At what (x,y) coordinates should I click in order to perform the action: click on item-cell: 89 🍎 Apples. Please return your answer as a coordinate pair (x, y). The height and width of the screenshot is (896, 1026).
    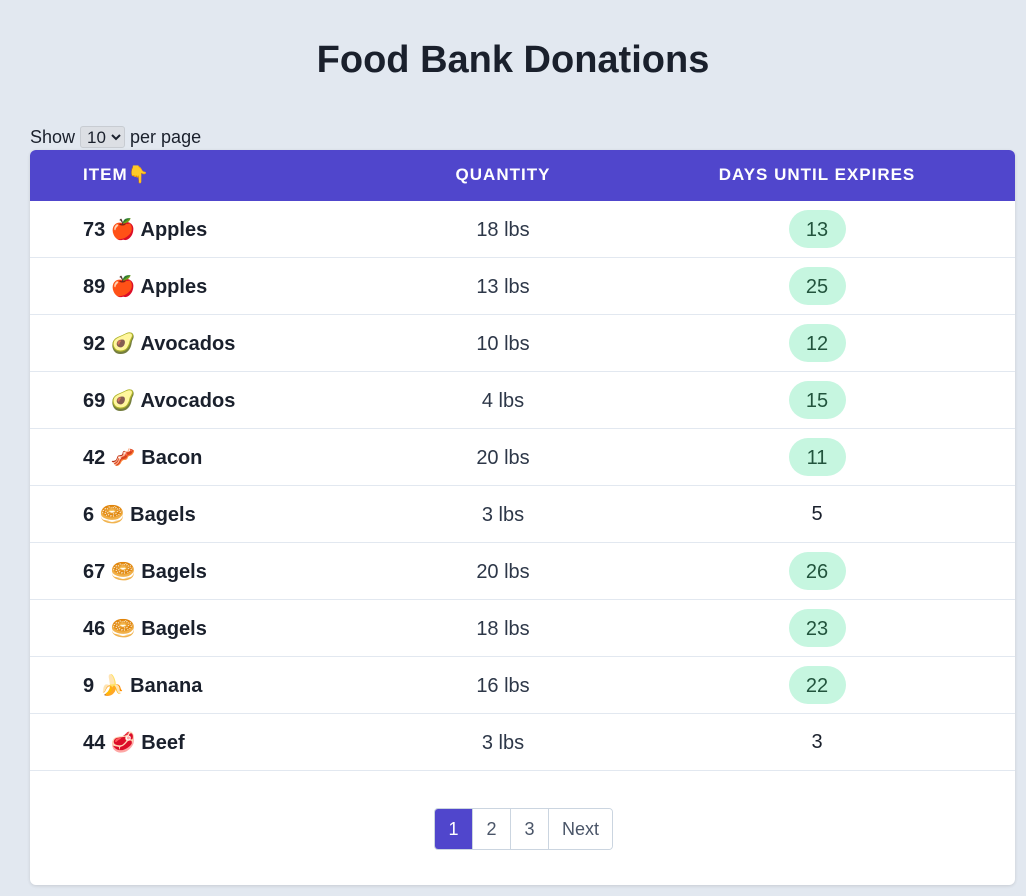
    Looking at the image, I should click on (145, 287).